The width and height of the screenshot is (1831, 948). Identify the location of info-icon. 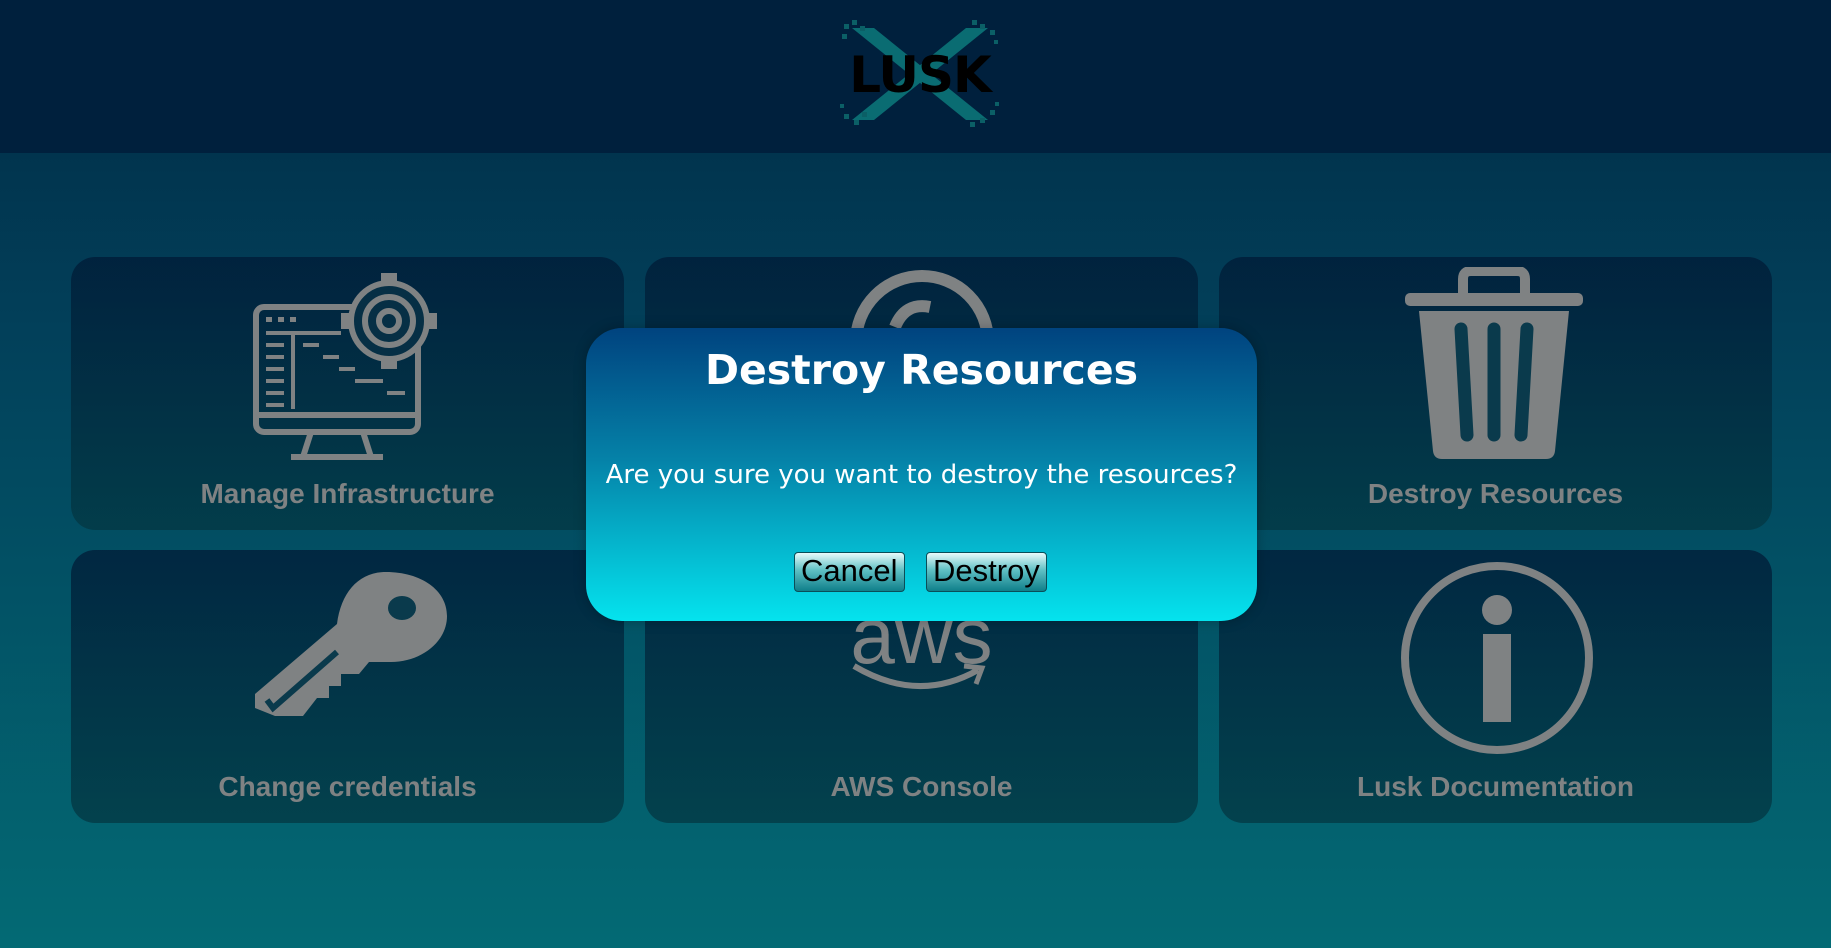
(1497, 658).